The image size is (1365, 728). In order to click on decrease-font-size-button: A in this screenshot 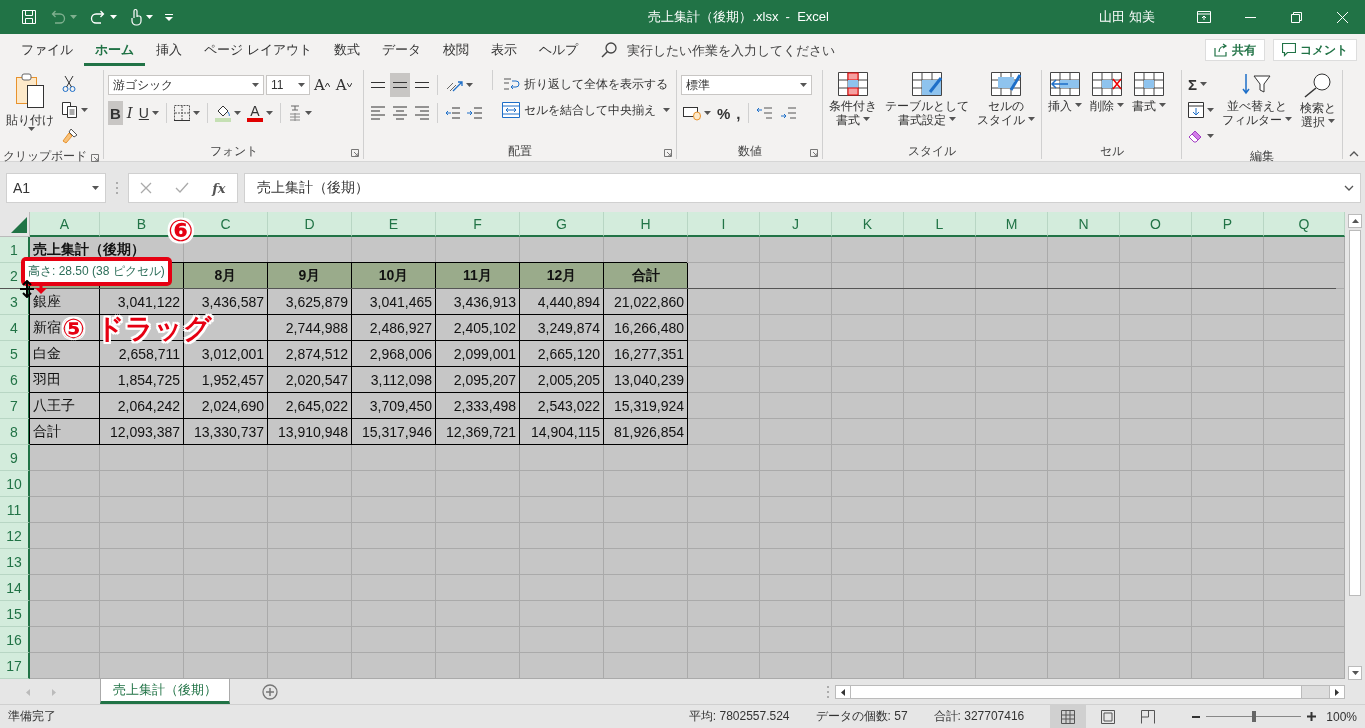, I will do `click(343, 85)`.